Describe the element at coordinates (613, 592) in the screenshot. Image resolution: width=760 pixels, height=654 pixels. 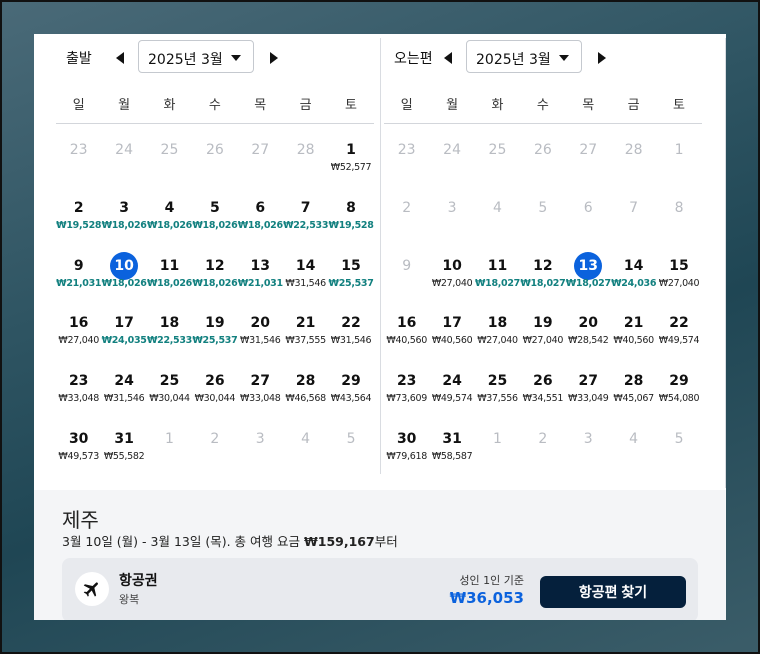
I see `find-flights-button: 항공편 찾기` at that location.